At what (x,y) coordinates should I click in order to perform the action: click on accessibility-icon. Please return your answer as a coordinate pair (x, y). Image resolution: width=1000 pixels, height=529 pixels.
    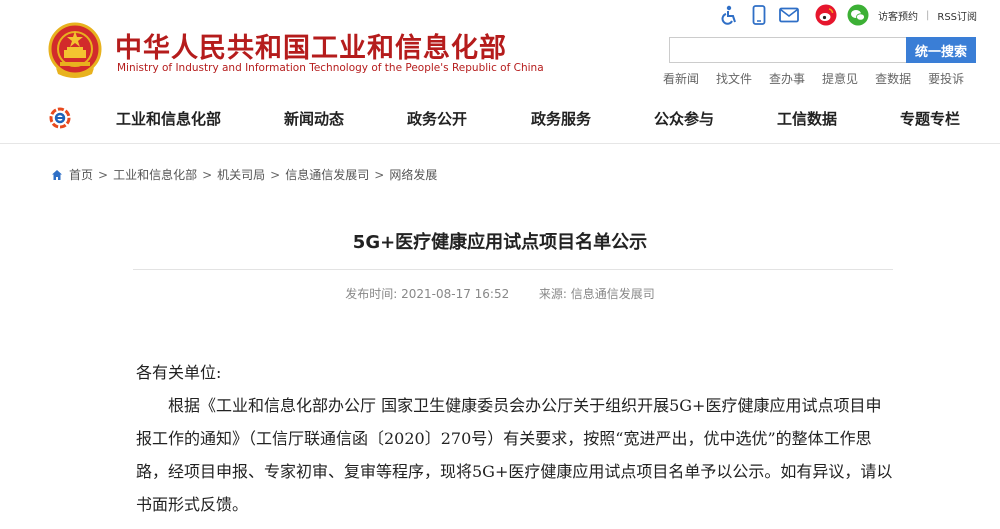
    Looking at the image, I should click on (729, 15).